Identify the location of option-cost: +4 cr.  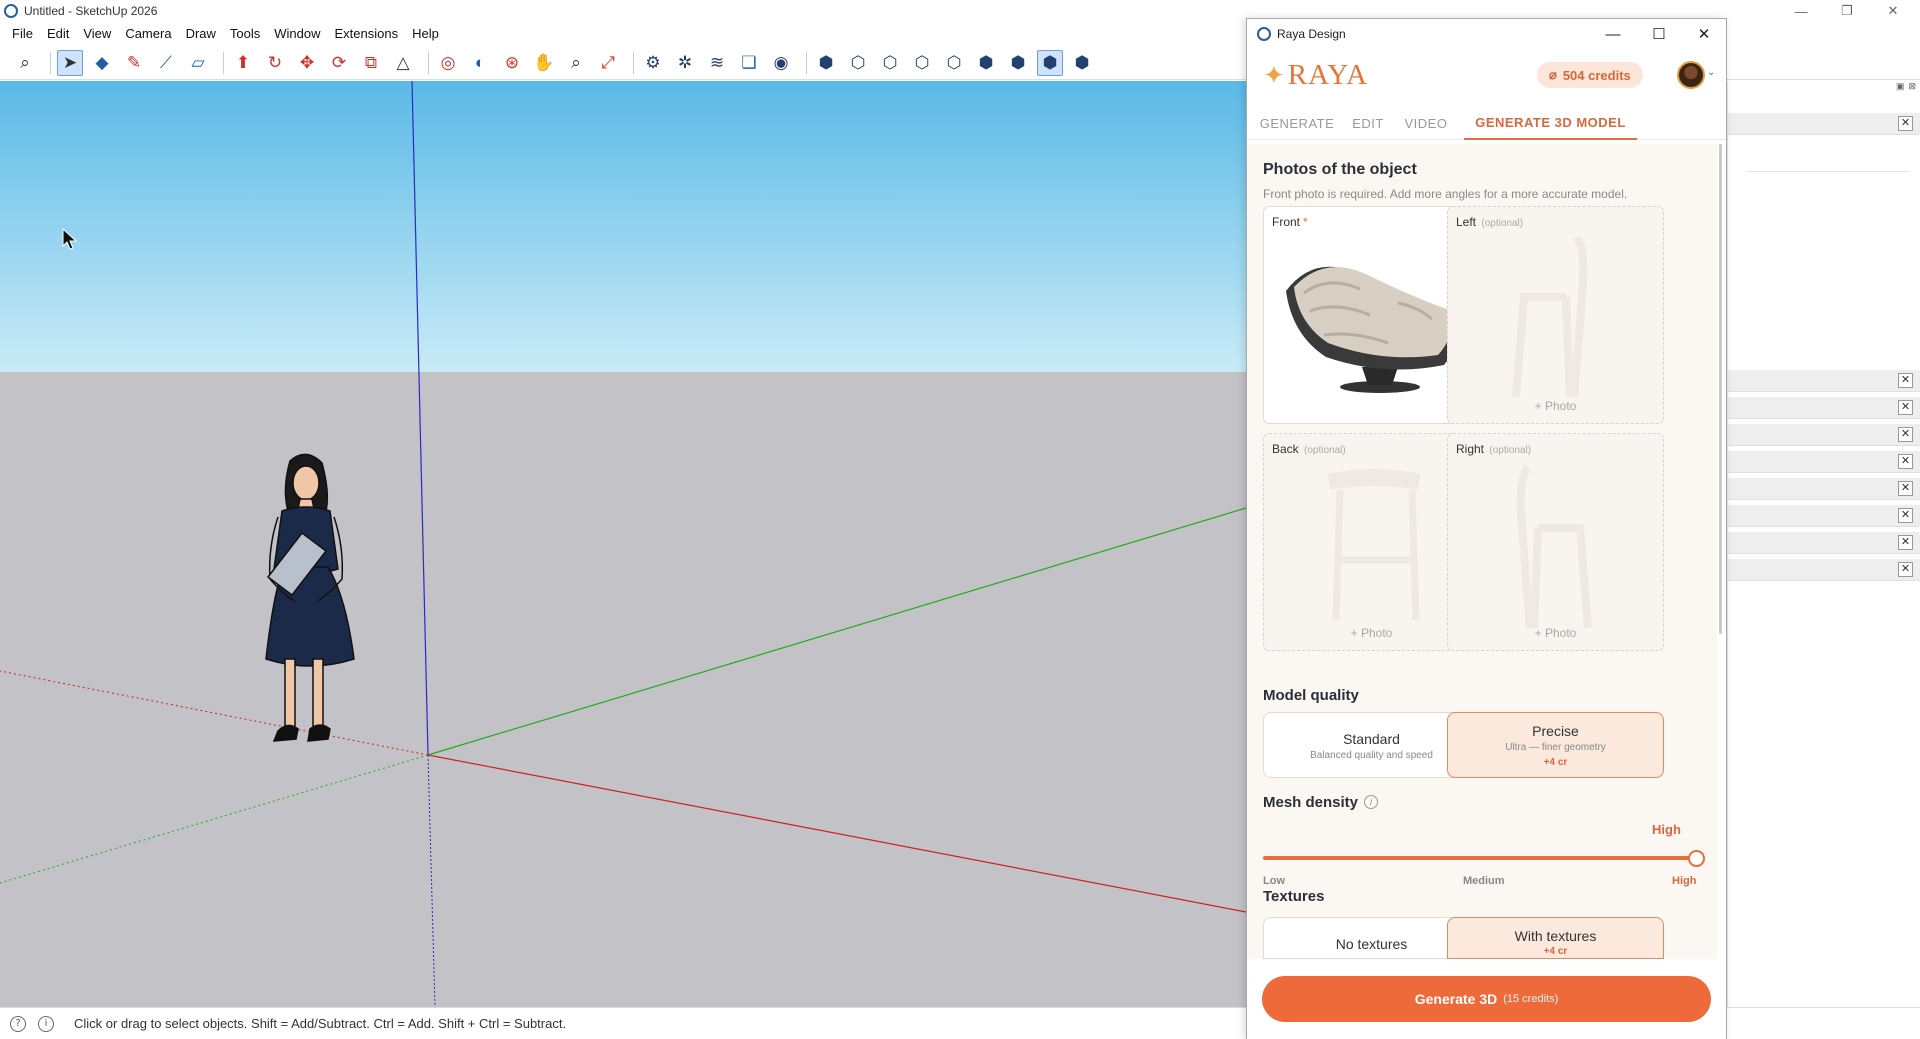
(1555, 762).